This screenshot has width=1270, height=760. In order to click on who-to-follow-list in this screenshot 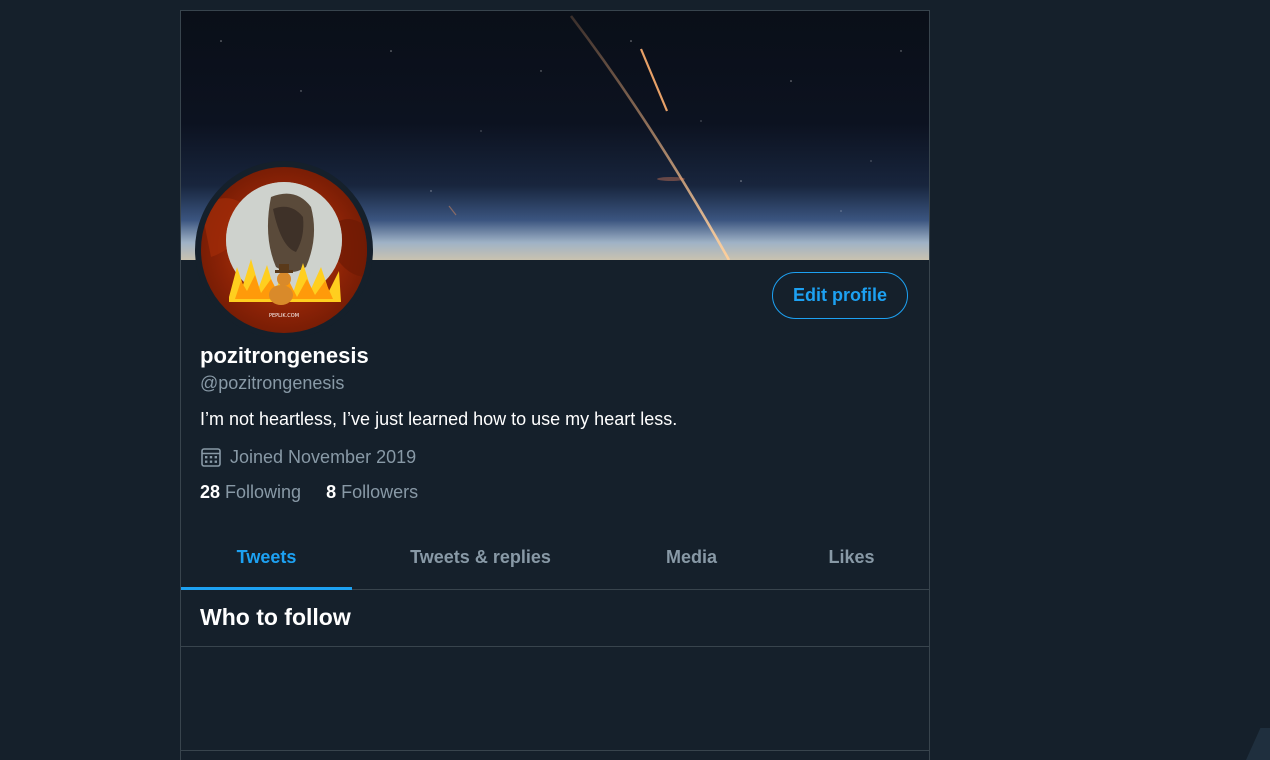, I will do `click(555, 699)`.